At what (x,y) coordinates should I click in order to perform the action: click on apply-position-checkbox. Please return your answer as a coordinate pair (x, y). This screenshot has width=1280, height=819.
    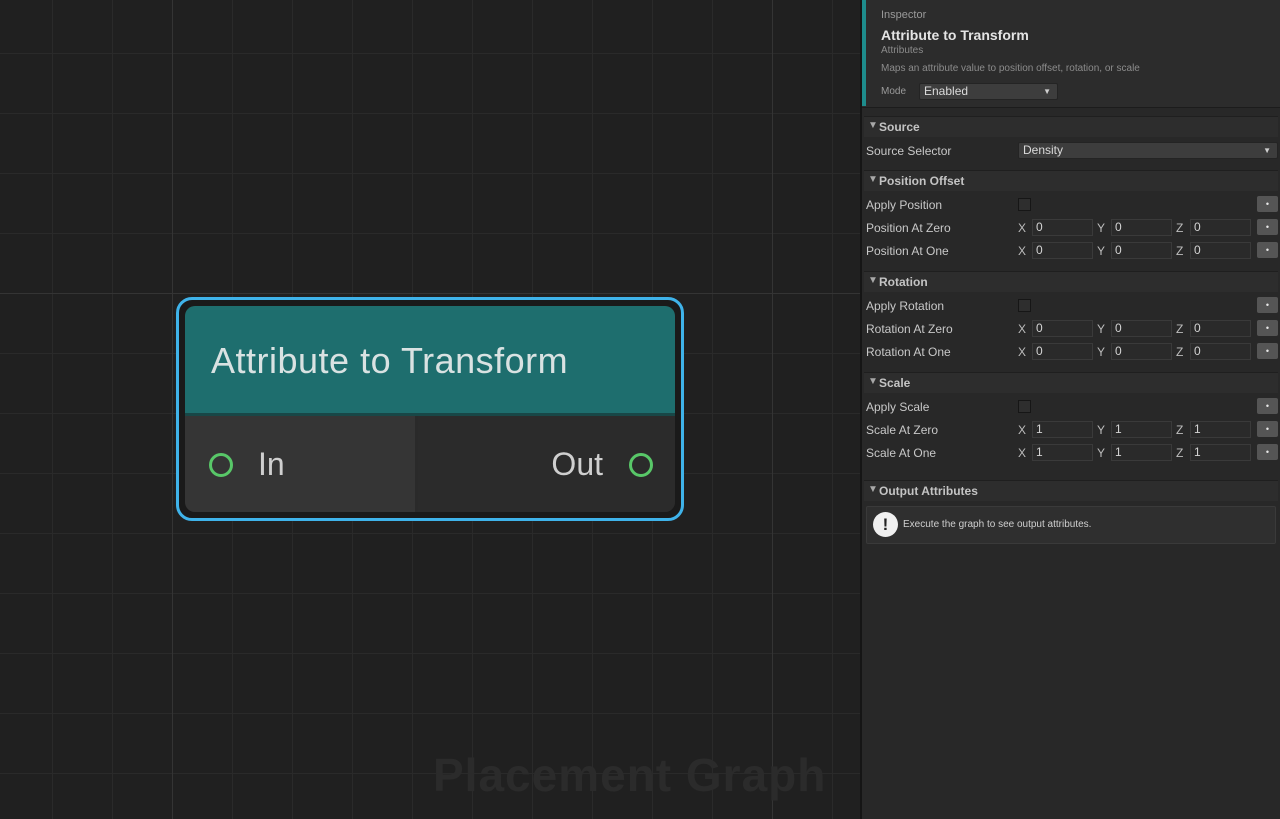
    Looking at the image, I should click on (1024, 204).